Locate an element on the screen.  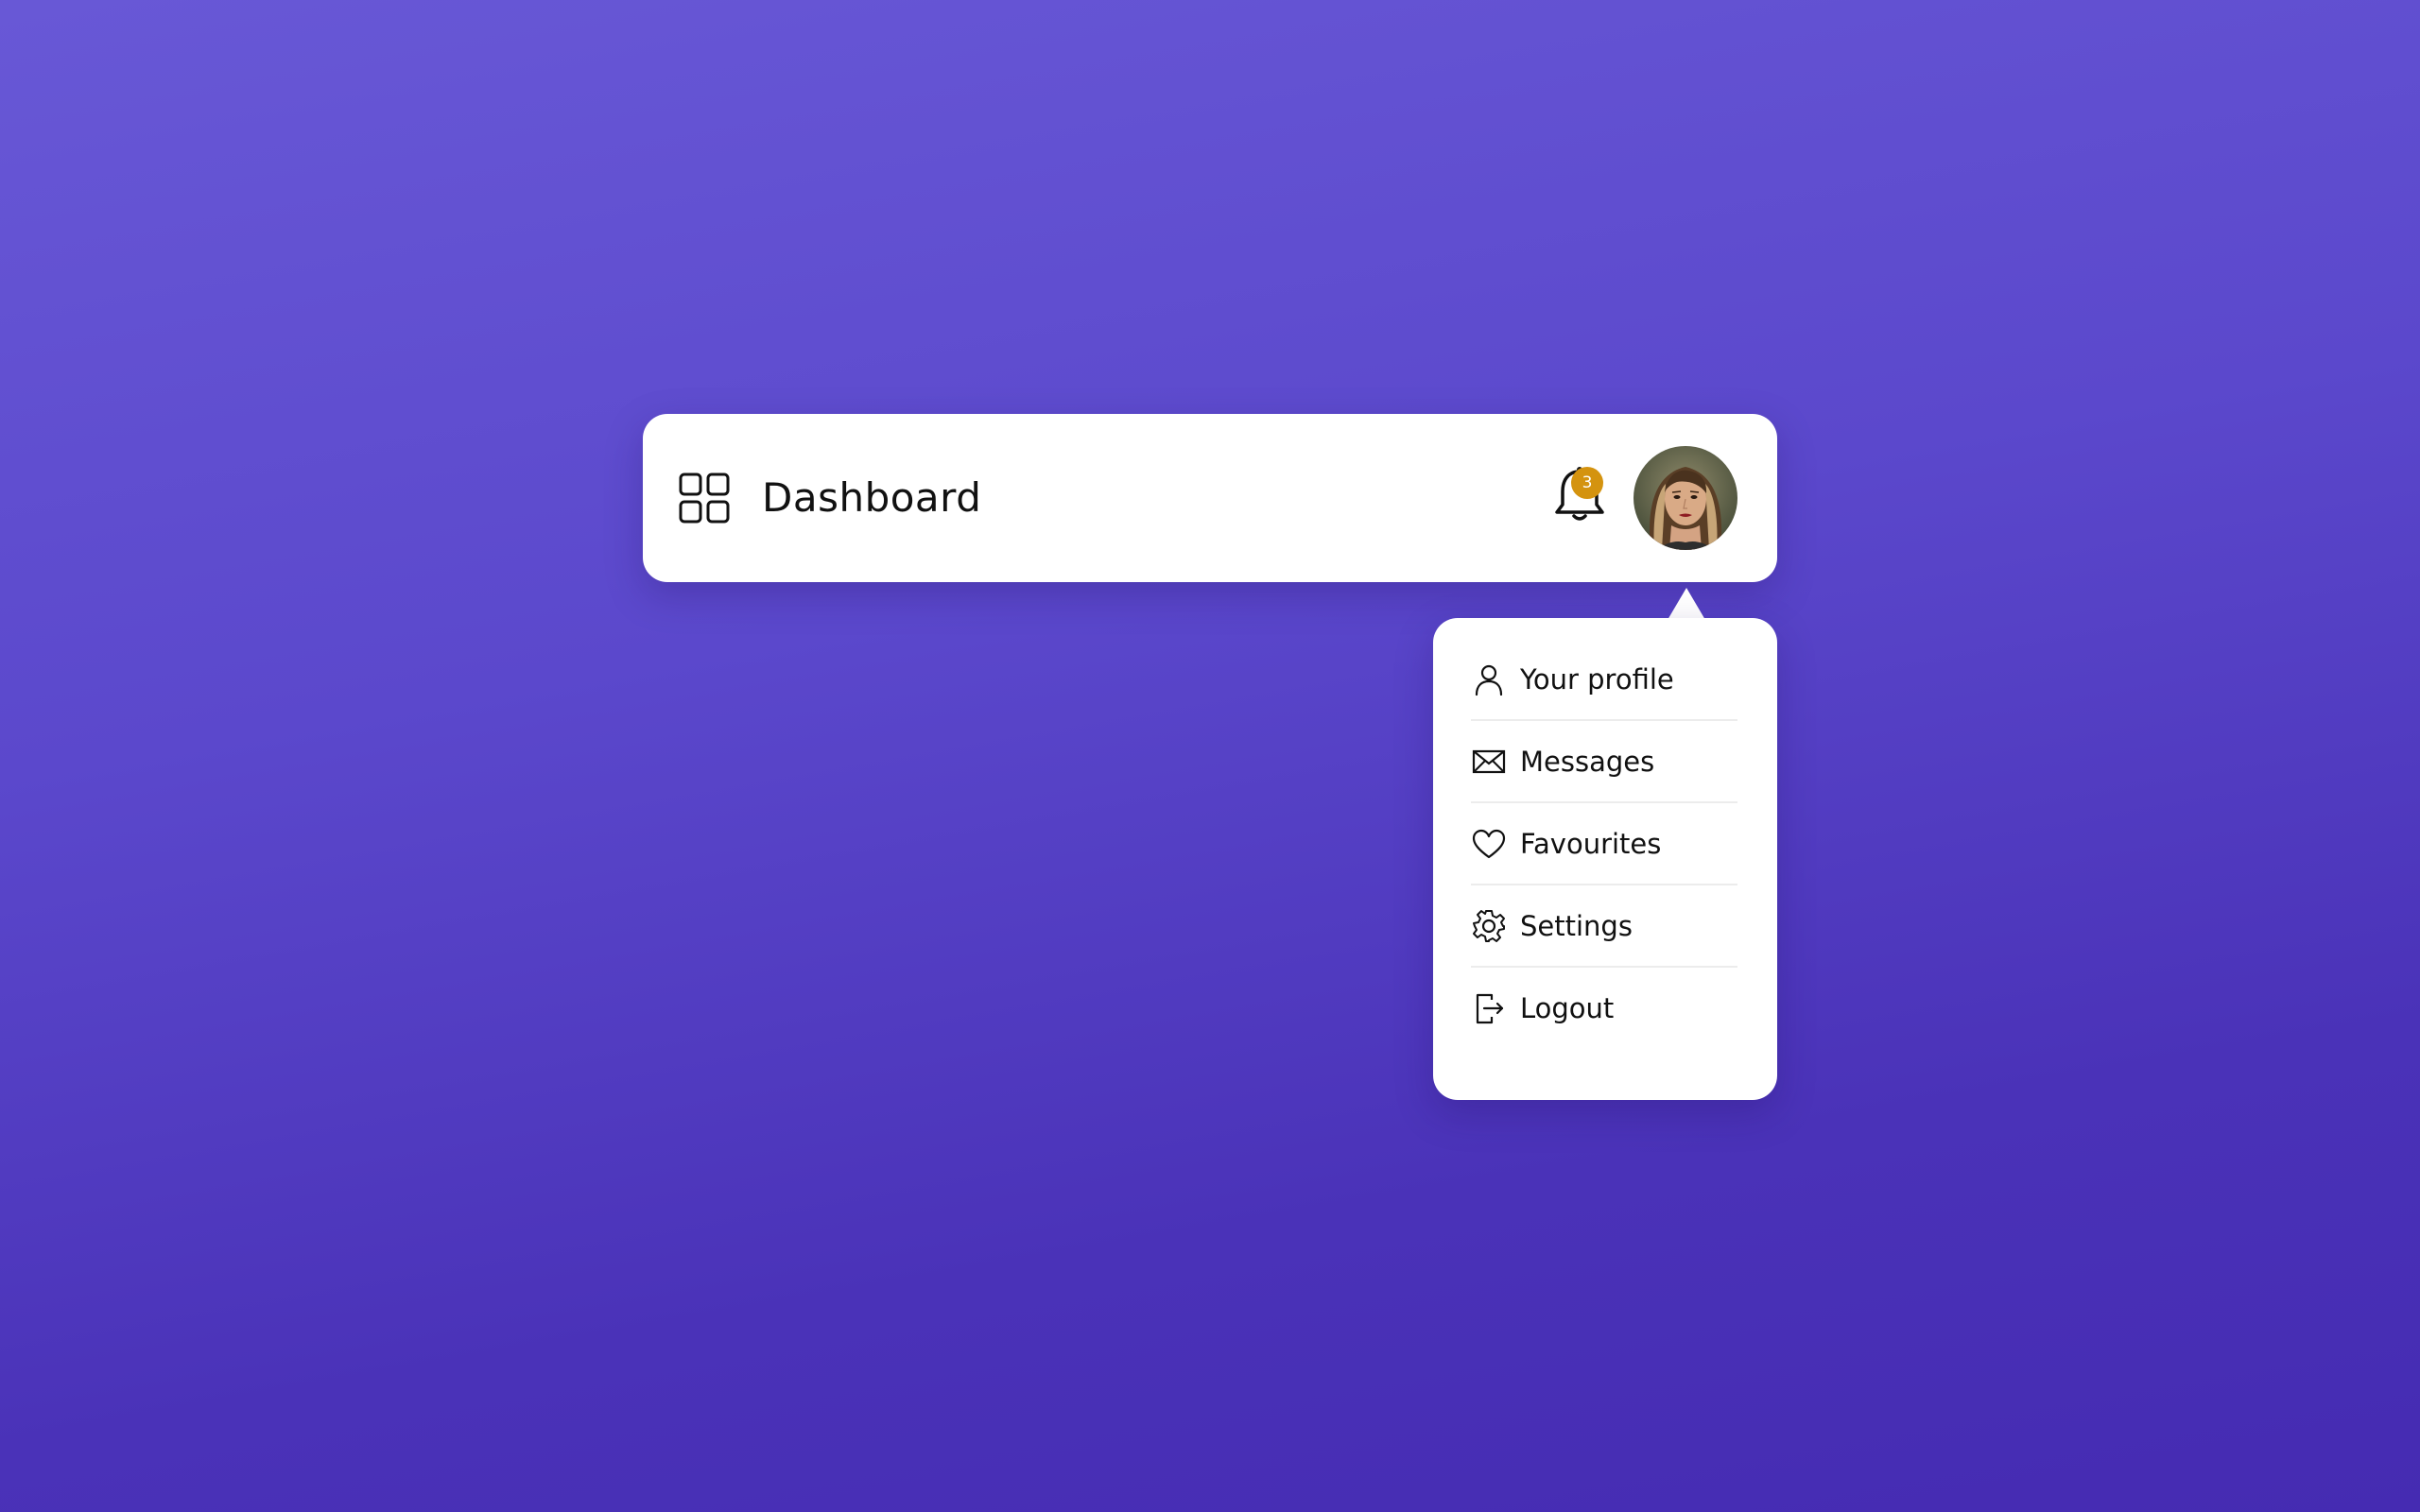
avatar is located at coordinates (1686, 498).